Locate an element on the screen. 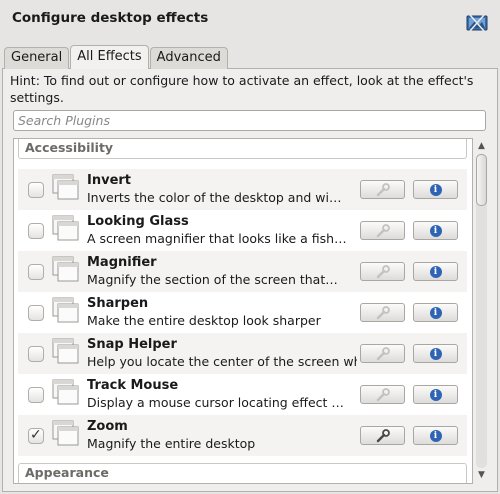 The image size is (500, 494). plugin-description: Magnify the entire desktop is located at coordinates (171, 443).